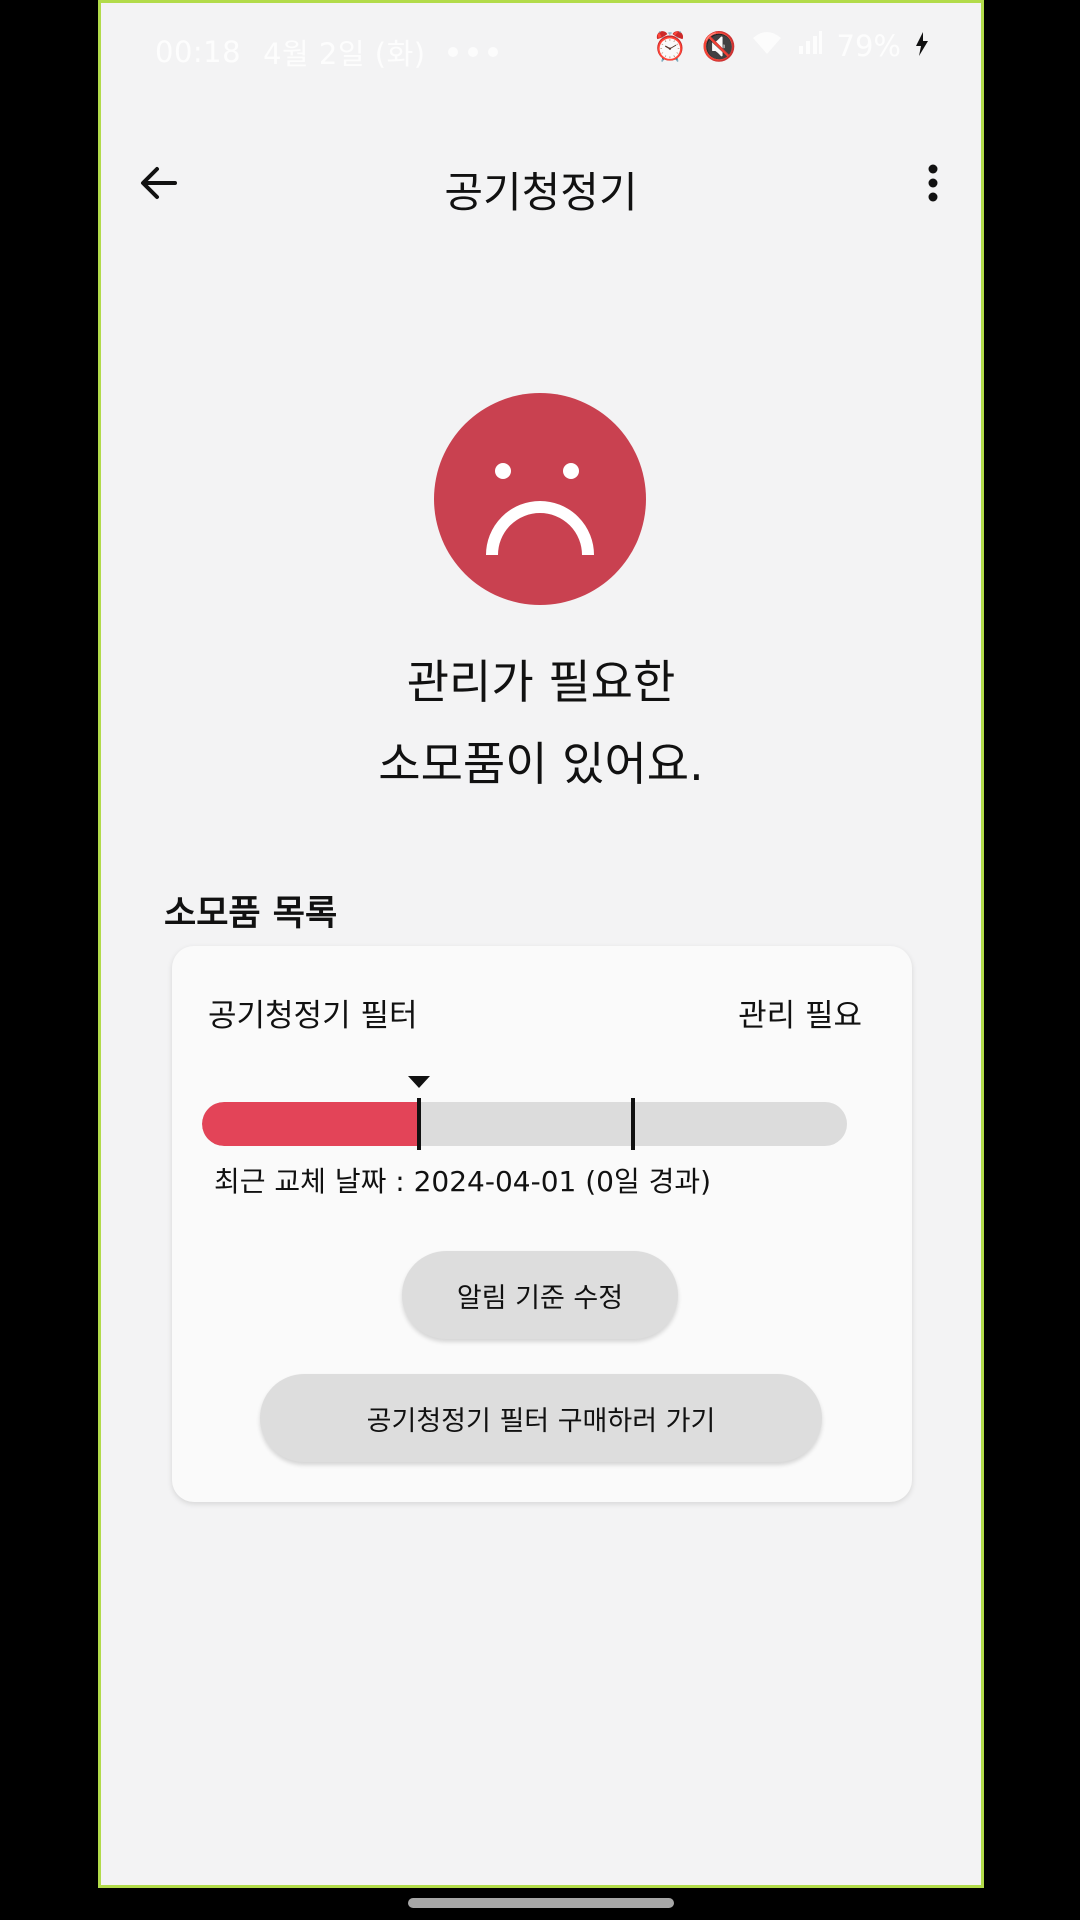 This screenshot has width=1080, height=1920. I want to click on consumable-status: 관리 필요, so click(800, 1016).